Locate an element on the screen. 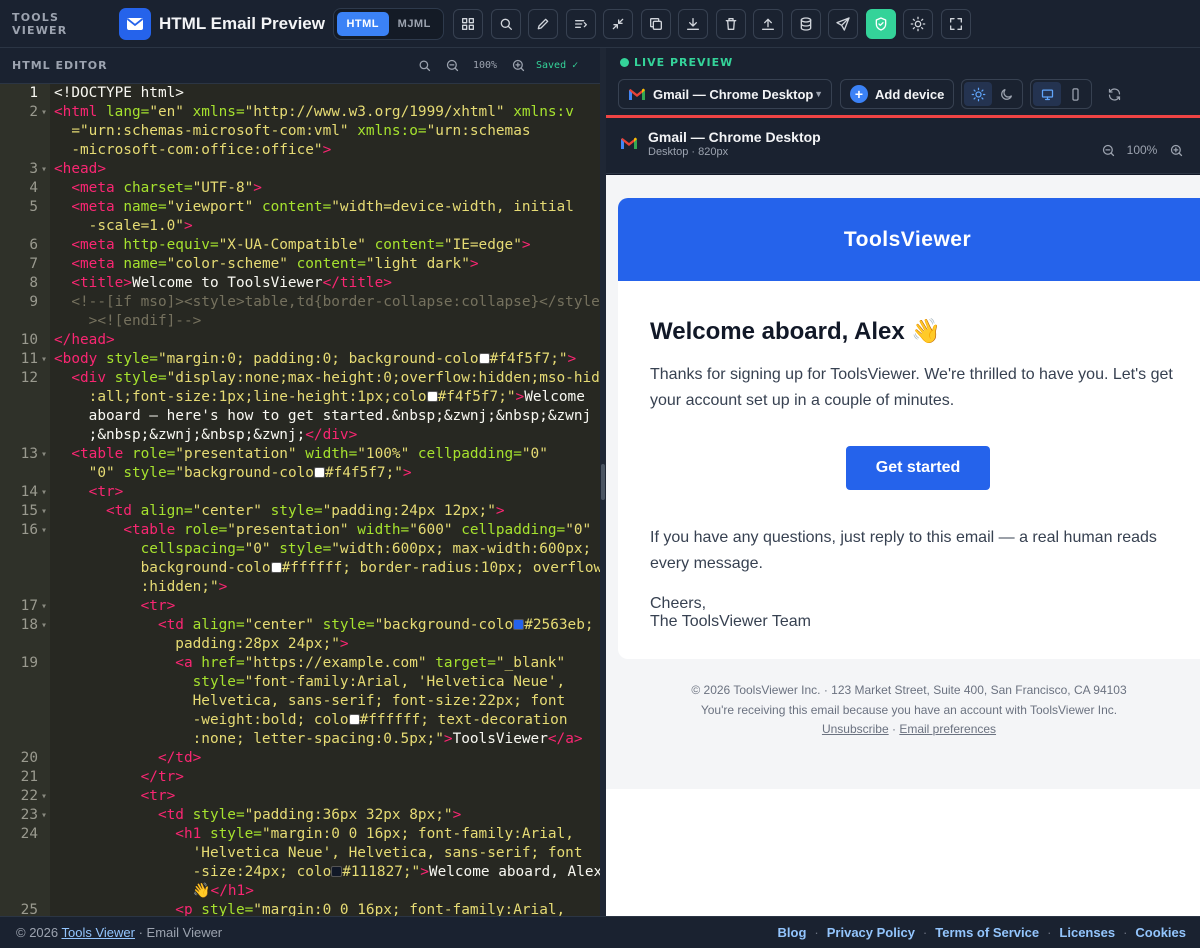 The image size is (1200, 948). editor-zoom-out-button is located at coordinates (452, 66).